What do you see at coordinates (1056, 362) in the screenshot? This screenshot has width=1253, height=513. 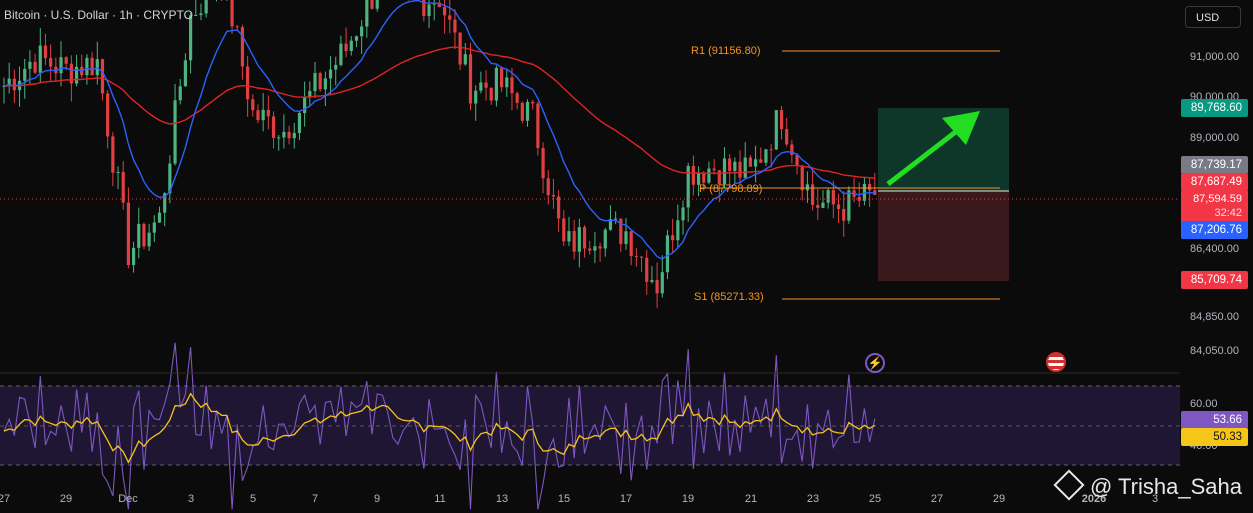 I see `us-flag-icon` at bounding box center [1056, 362].